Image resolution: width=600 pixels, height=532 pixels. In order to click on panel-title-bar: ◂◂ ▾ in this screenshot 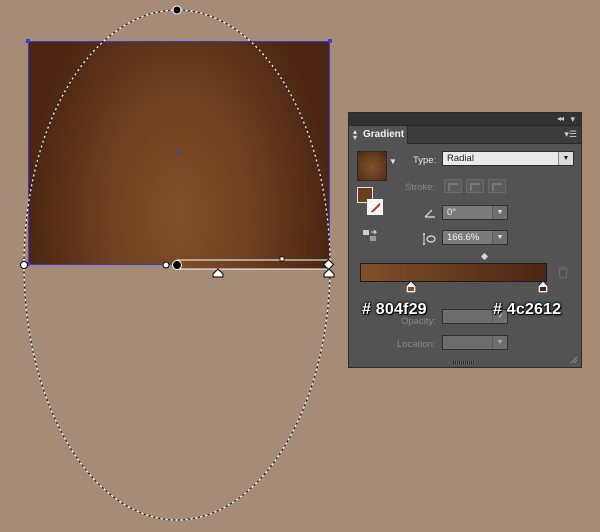, I will do `click(465, 119)`.